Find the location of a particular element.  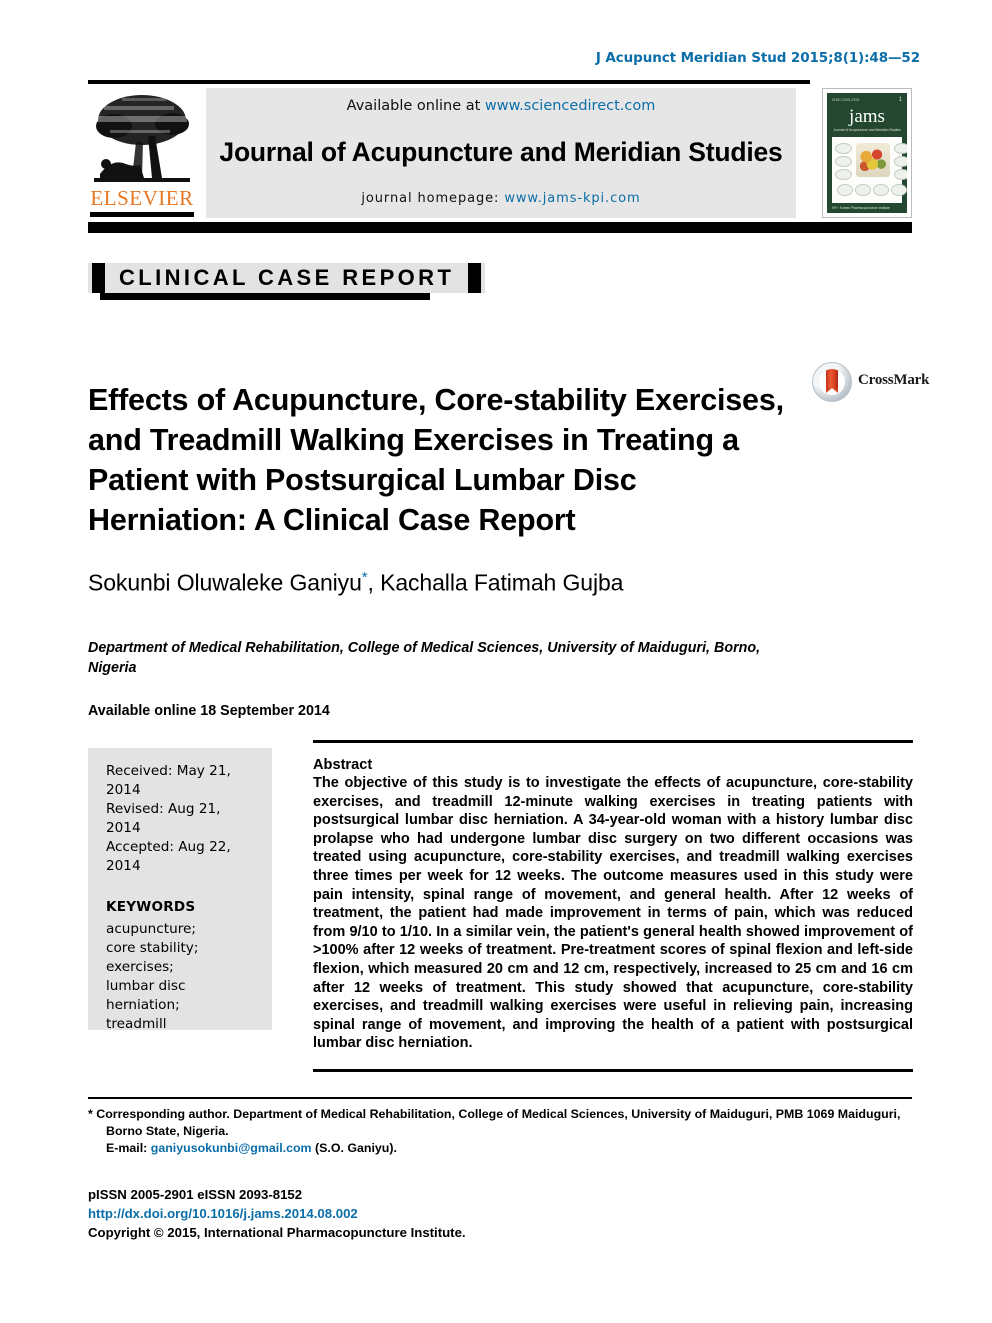

elsevier-logo: ELSEVIER is located at coordinates (142, 153).